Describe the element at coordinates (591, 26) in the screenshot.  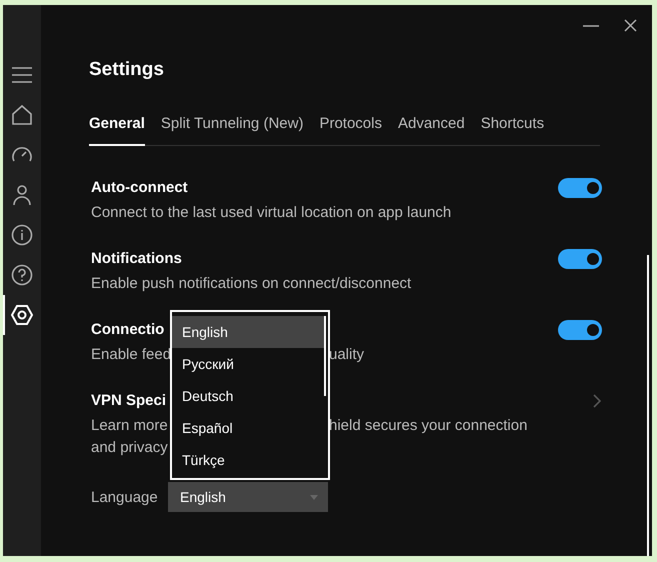
I see `minimize-icon` at that location.